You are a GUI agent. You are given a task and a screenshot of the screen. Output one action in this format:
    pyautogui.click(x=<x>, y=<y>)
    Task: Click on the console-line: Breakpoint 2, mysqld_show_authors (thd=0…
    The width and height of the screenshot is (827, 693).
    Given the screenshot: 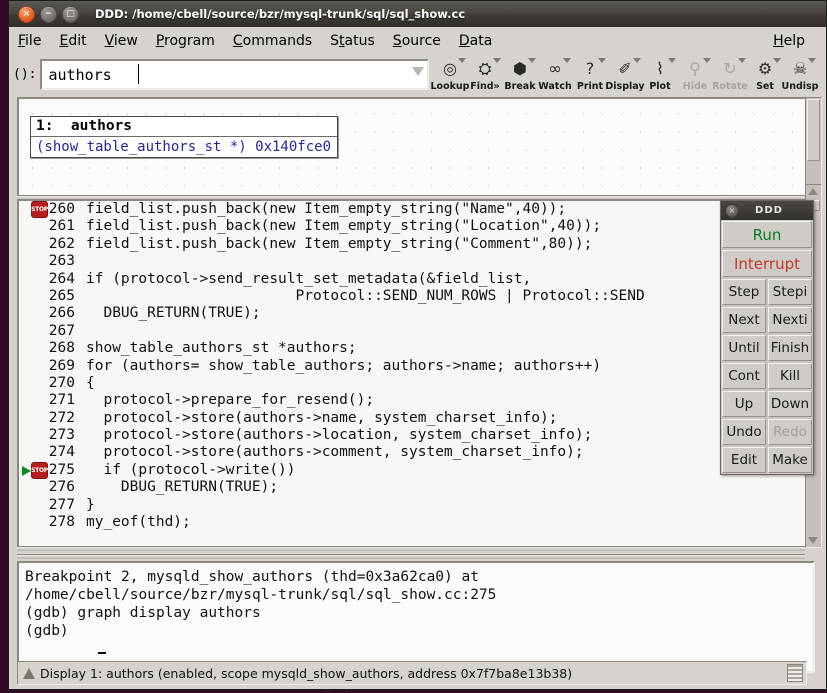 What is the action you would take?
    pyautogui.click(x=252, y=577)
    